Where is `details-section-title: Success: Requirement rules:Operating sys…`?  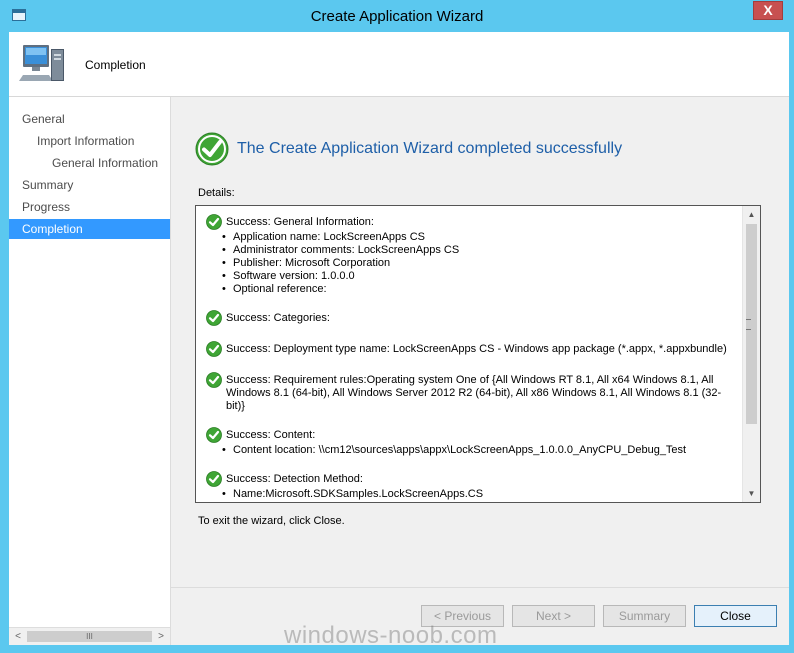
details-section-title: Success: Requirement rules:Operating sys… is located at coordinates (474, 393).